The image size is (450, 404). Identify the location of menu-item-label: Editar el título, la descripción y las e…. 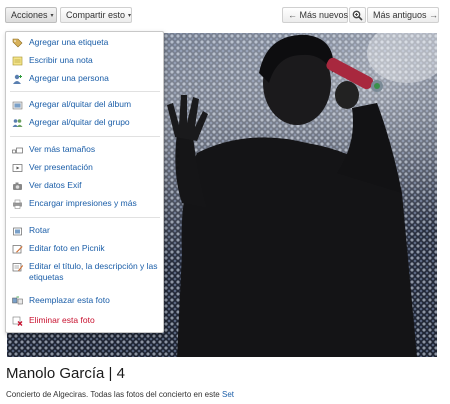
(93, 271).